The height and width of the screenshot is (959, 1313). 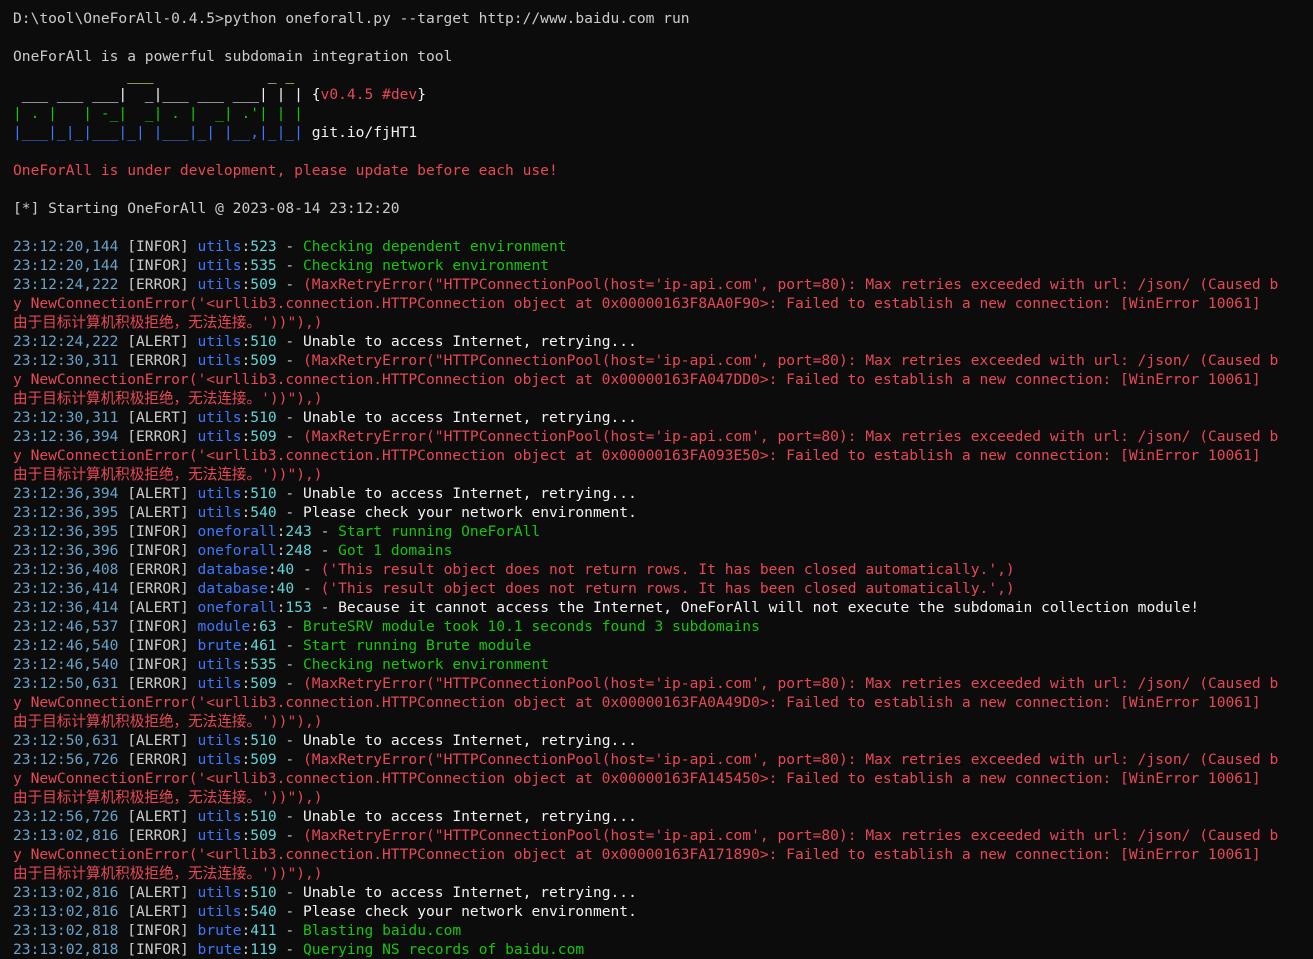 I want to click on log-timestamp: 23:12:56,726, so click(x=66, y=816).